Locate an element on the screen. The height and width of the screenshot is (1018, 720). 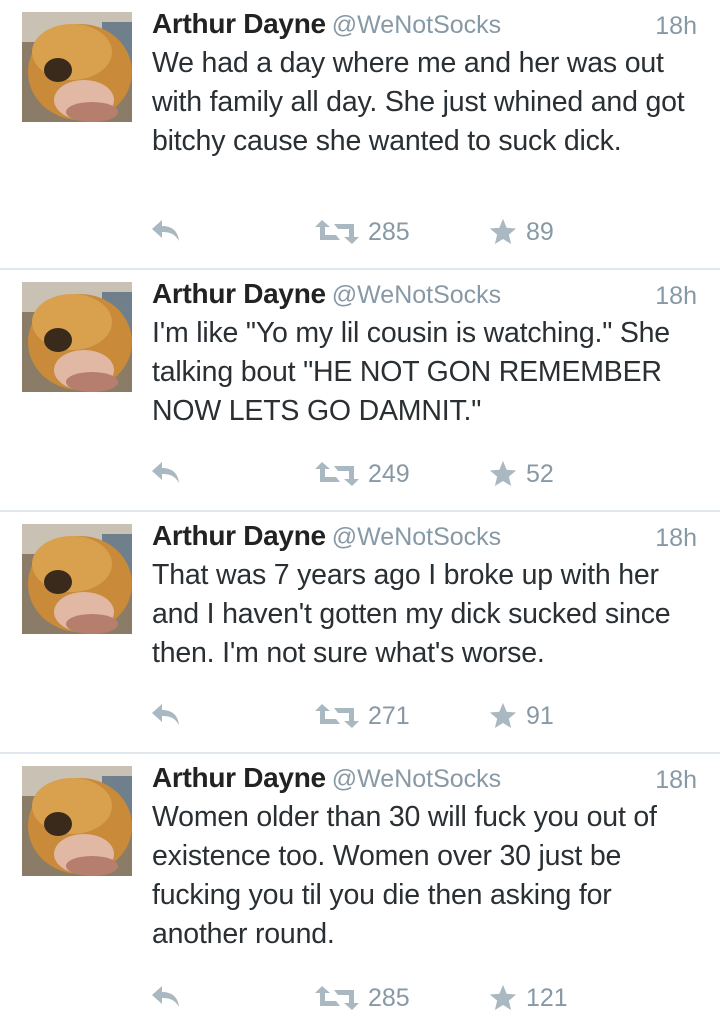
tweet-actions: 271 91 is located at coordinates (360, 716).